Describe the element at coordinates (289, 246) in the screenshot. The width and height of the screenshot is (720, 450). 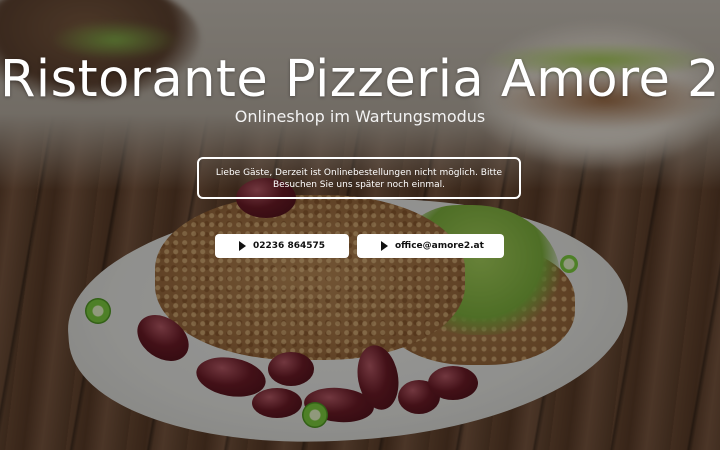
I see `phone-number: 02236 864575` at that location.